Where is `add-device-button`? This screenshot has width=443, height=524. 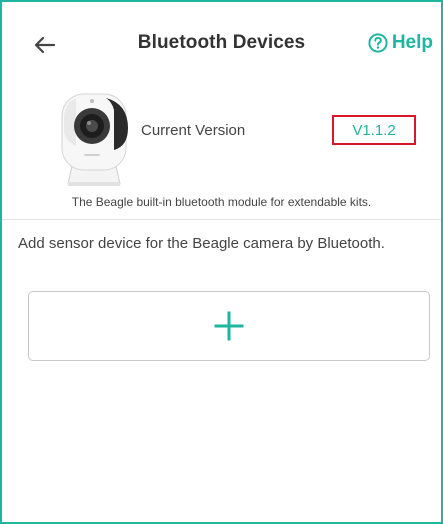 add-device-button is located at coordinates (229, 326).